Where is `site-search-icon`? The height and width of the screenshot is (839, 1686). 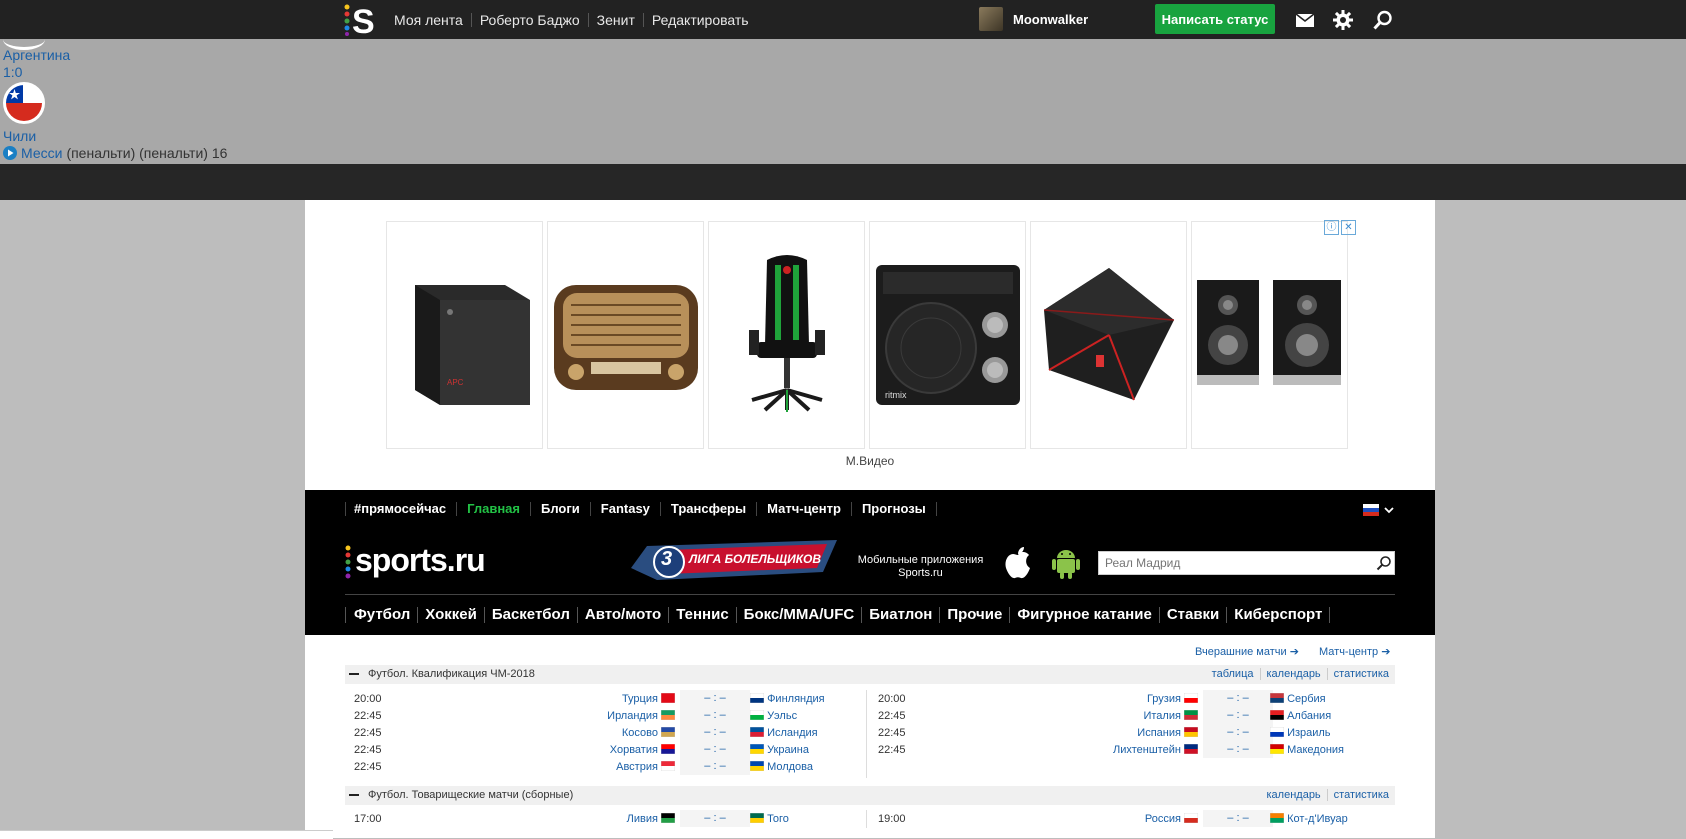
site-search-icon is located at coordinates (1384, 563).